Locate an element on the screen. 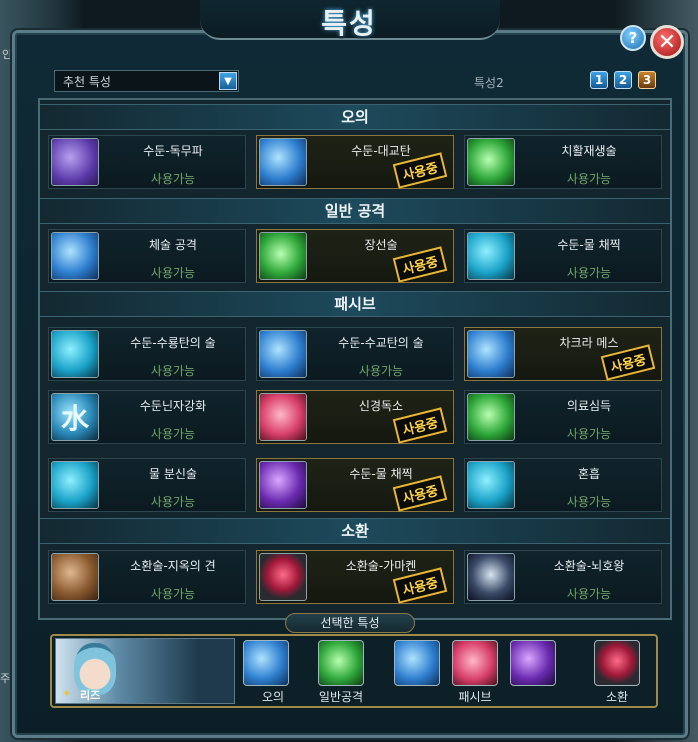  close-button: ✕ is located at coordinates (667, 42).